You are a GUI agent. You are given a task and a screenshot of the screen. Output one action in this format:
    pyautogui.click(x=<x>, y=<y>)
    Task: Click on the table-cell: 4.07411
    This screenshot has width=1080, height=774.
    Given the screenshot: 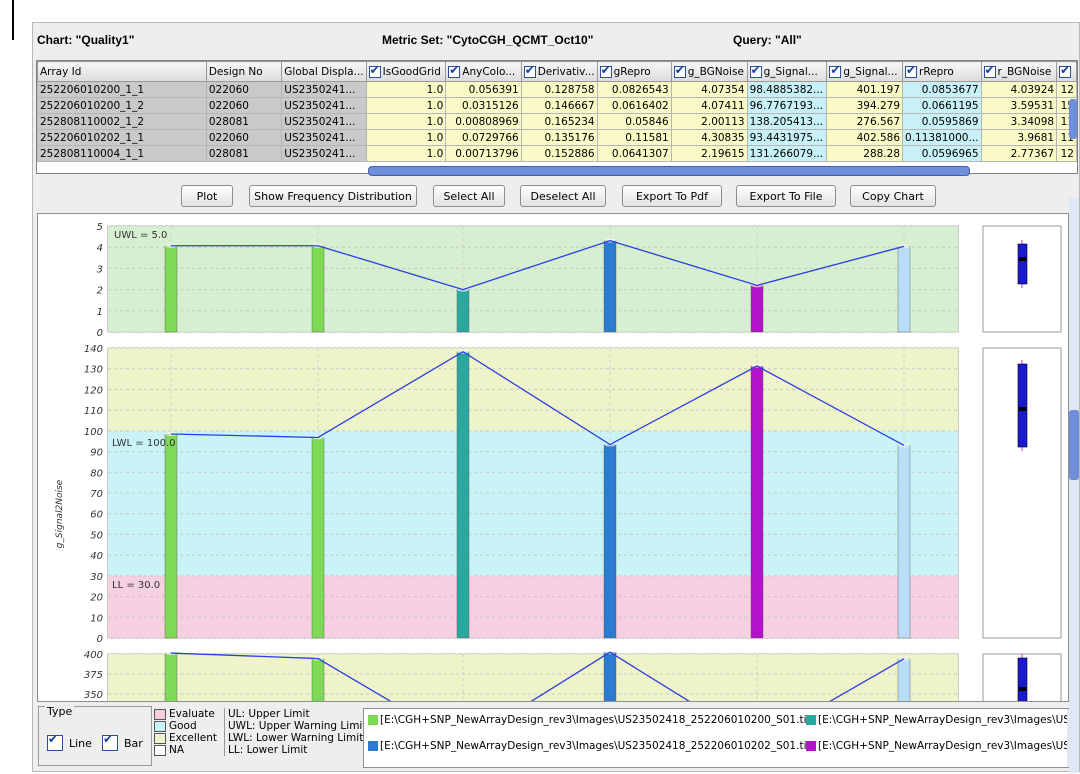 What is the action you would take?
    pyautogui.click(x=709, y=105)
    